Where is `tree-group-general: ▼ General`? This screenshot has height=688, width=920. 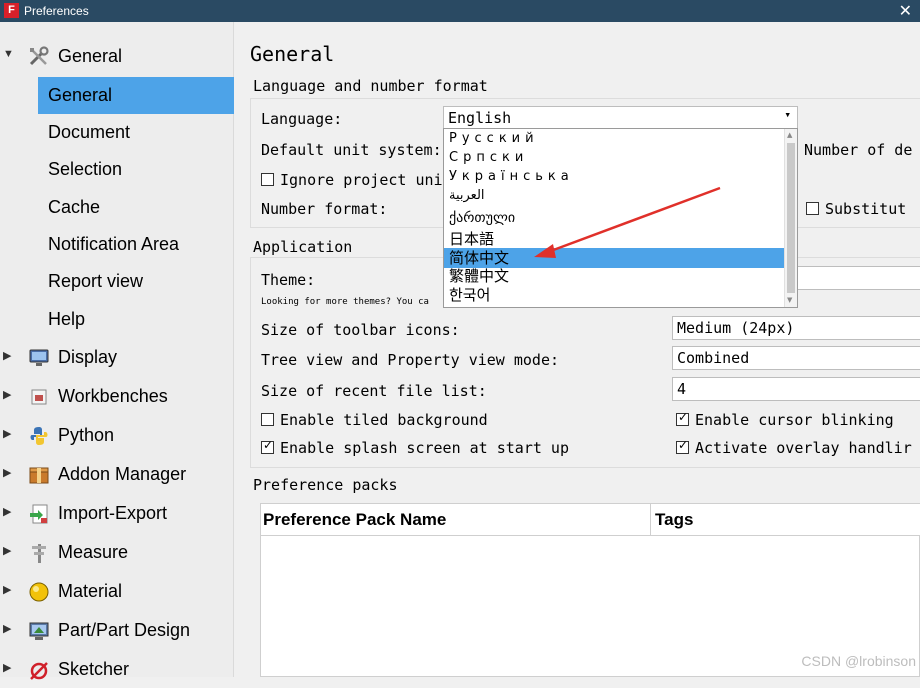 tree-group-general: ▼ General is located at coordinates (117, 56).